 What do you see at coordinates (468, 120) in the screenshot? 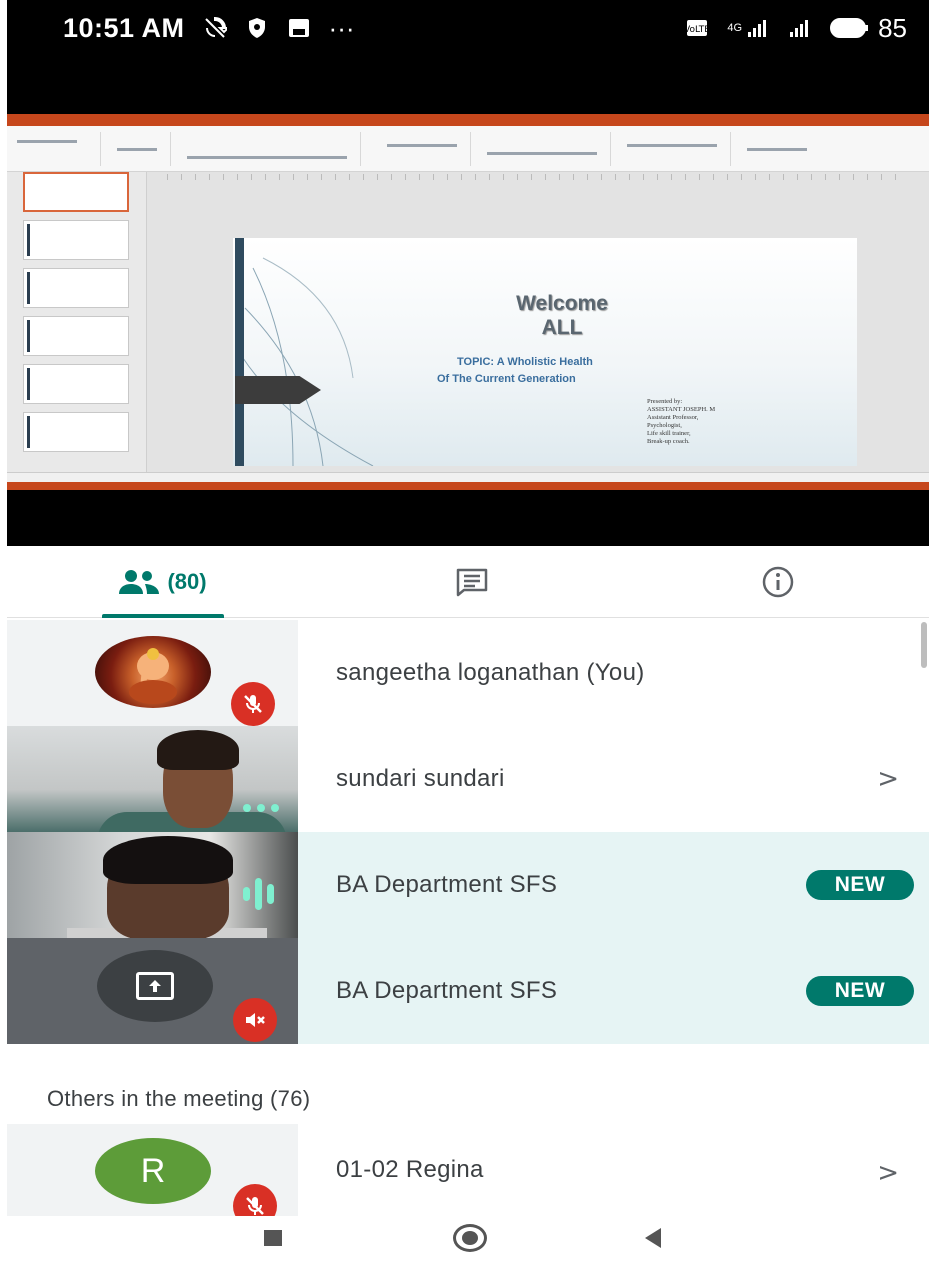
I see `ppt-title-bar` at bounding box center [468, 120].